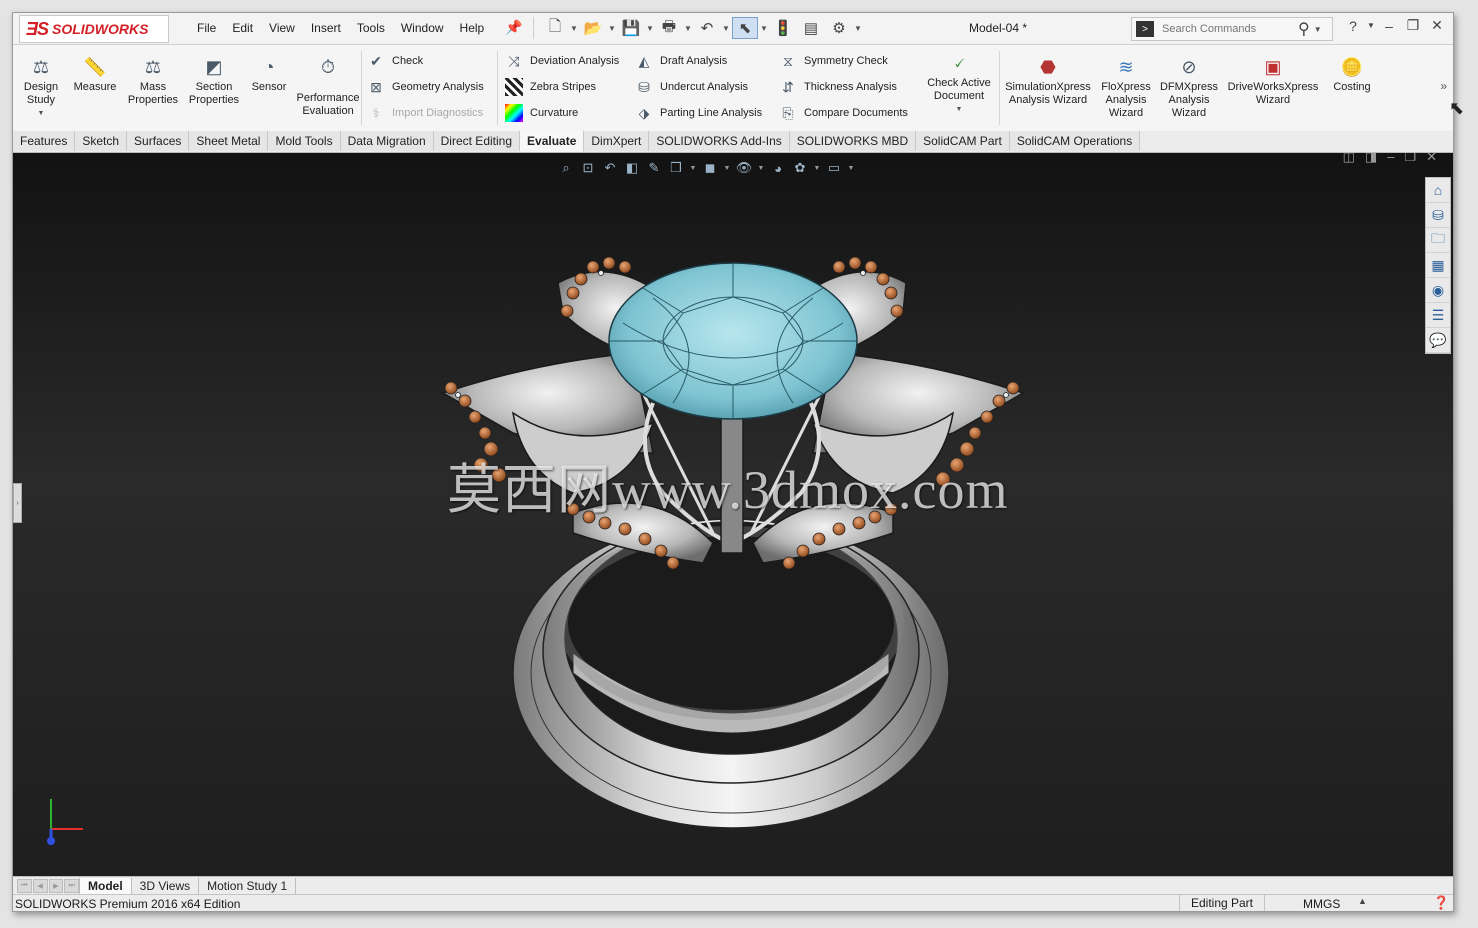  Describe the element at coordinates (963, 141) in the screenshot. I see `tab-solidcam-part: SolidCAM Part` at that location.